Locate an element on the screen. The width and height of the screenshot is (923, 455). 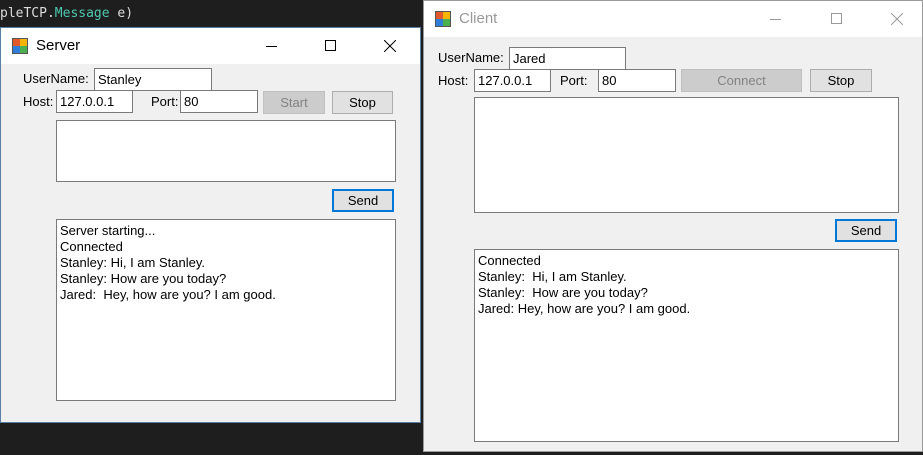
client-username-input: Jared is located at coordinates (567, 58).